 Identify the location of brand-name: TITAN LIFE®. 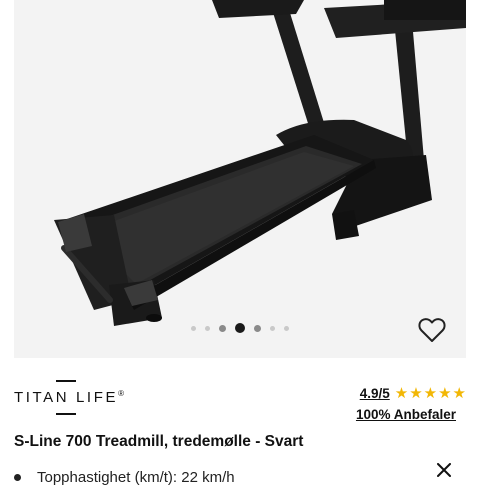
(69, 397).